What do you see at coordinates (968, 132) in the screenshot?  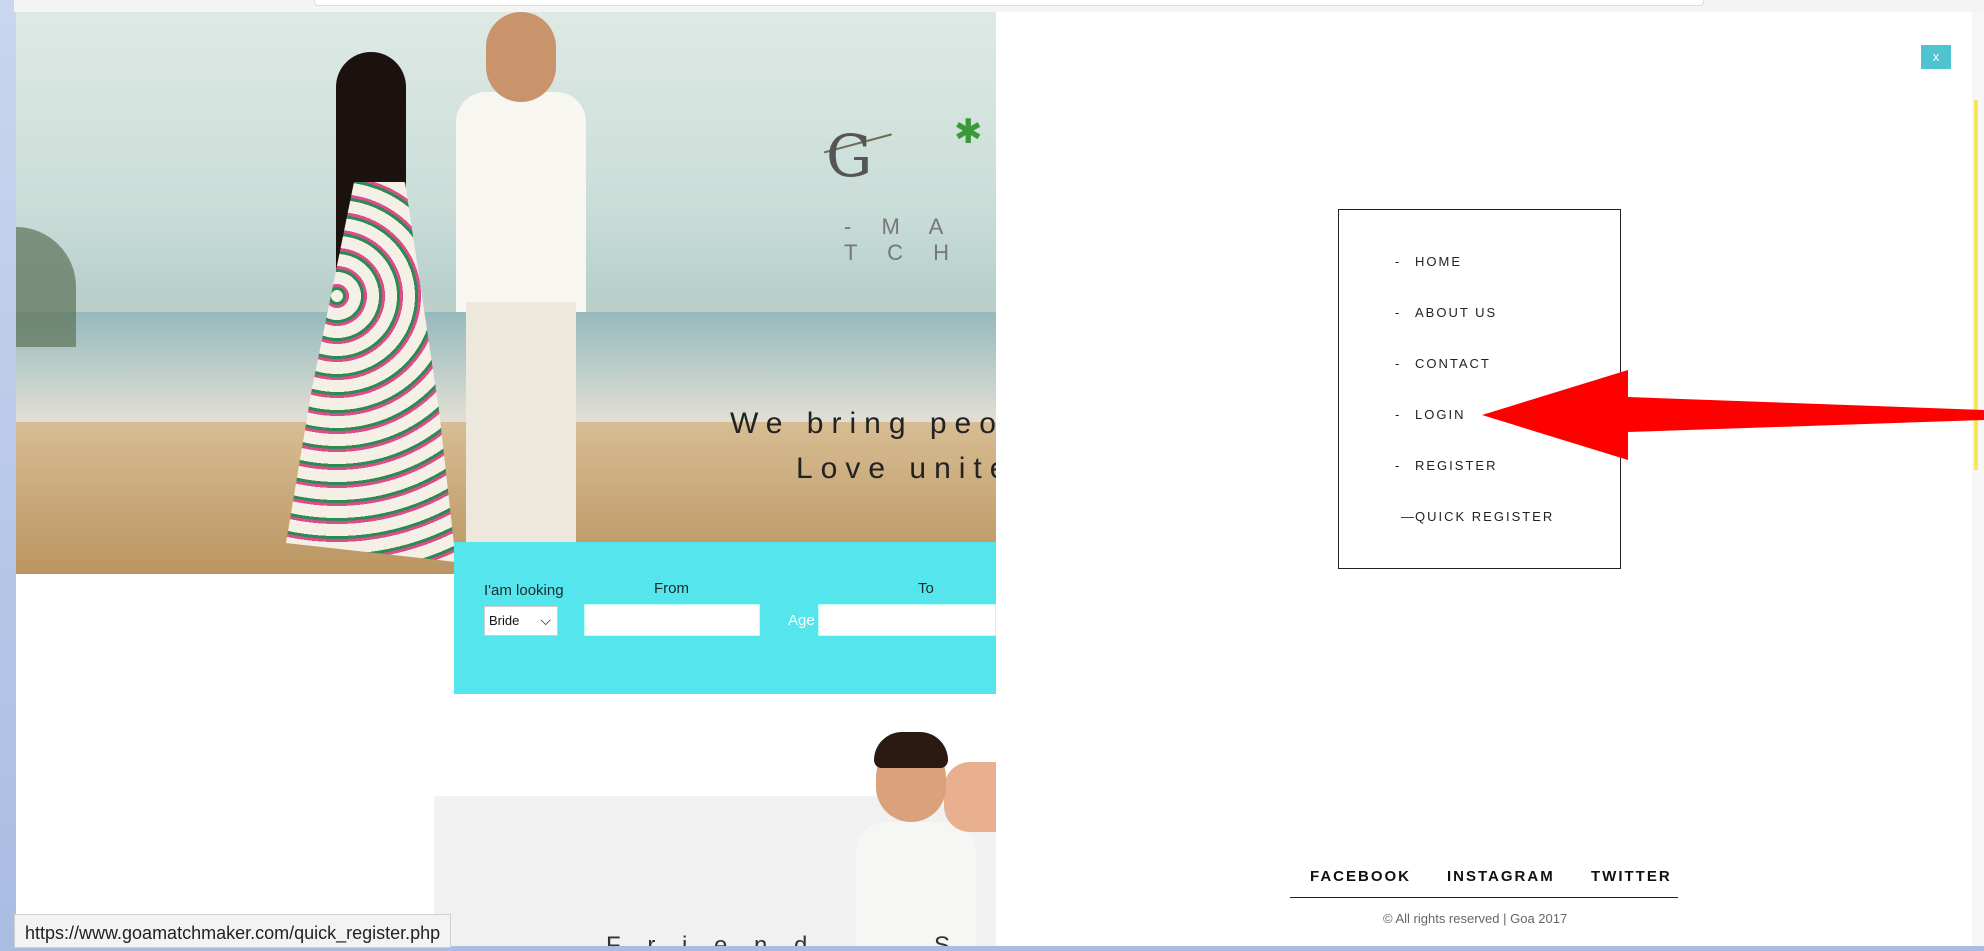 I see `palm-tree-icon: ✱` at bounding box center [968, 132].